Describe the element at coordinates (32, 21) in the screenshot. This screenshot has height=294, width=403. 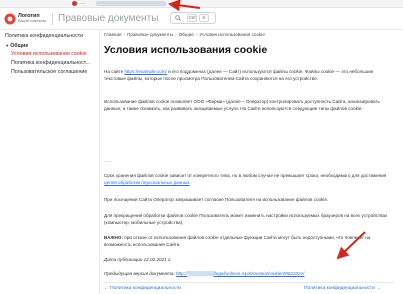
I see `logo-subtitle: Вашей компании` at that location.